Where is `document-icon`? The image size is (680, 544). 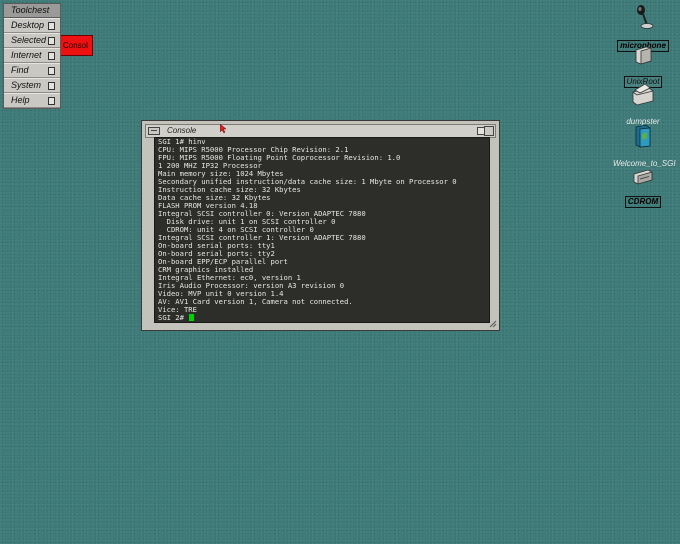 document-icon is located at coordinates (643, 136).